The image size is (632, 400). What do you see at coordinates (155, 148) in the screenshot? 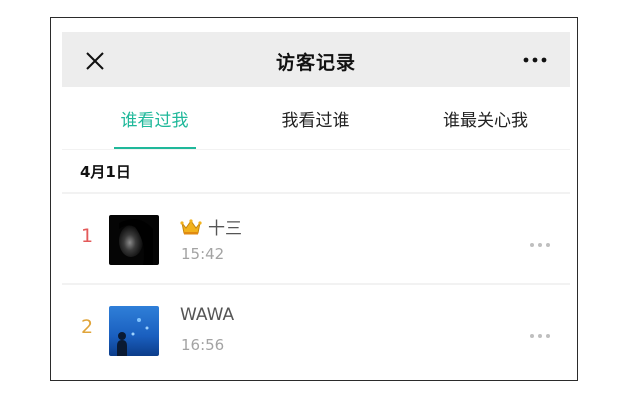
I see `active-tab-indicator` at bounding box center [155, 148].